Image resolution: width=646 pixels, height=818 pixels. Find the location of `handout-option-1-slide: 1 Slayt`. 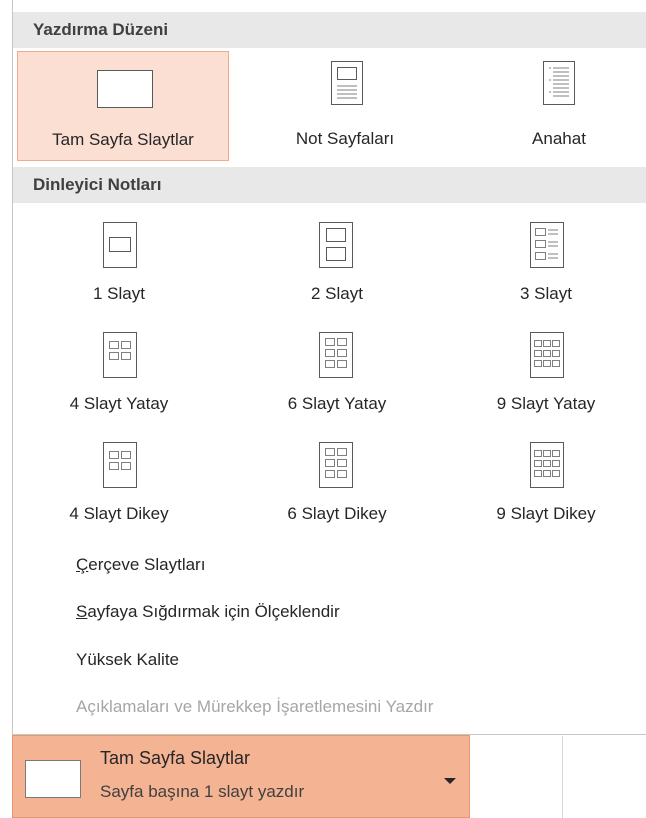

handout-option-1-slide: 1 Slayt is located at coordinates (119, 264).